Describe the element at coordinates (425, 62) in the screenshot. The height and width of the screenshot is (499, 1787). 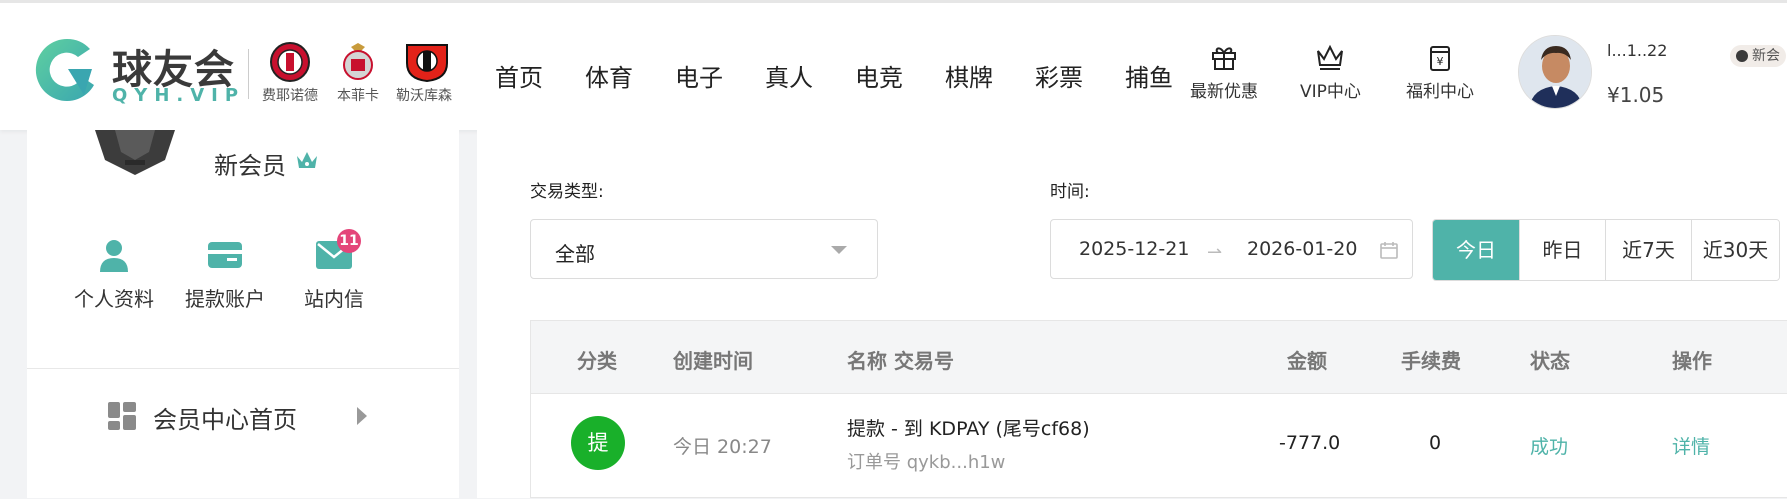
I see `leverkusen-crest-icon` at that location.